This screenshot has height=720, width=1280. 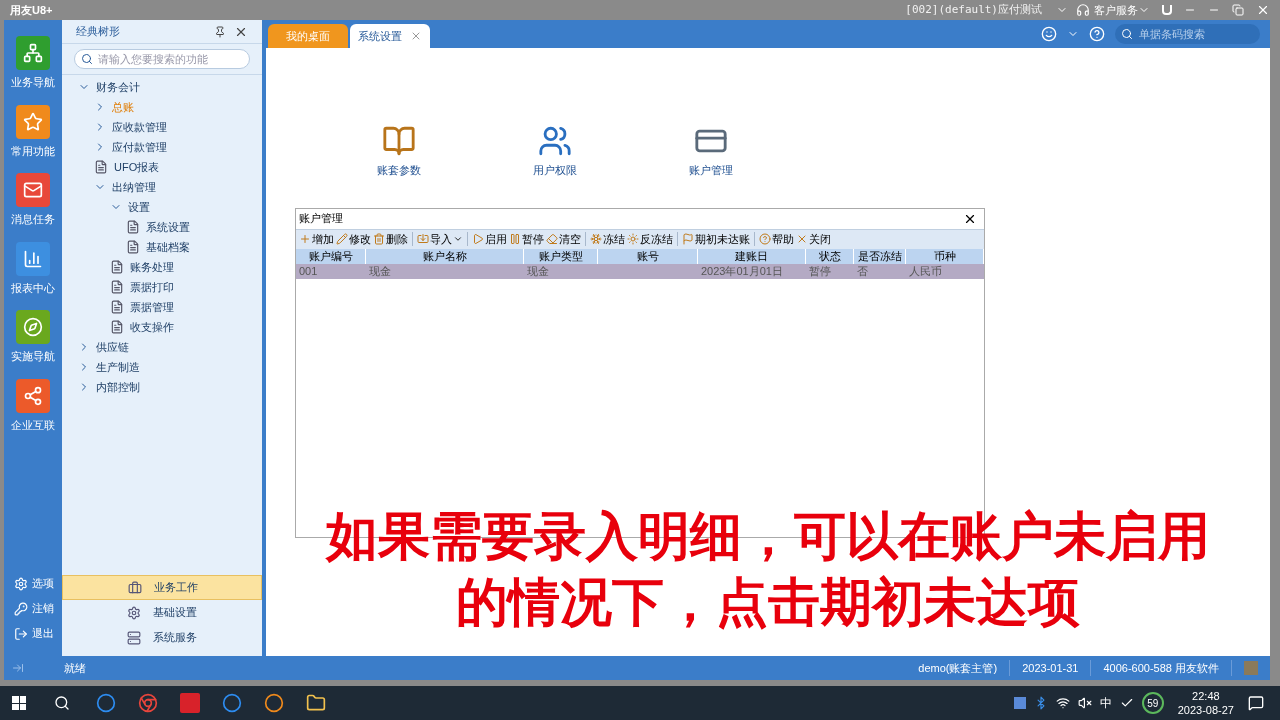 What do you see at coordinates (1062, 703) in the screenshot?
I see `wifi-icon` at bounding box center [1062, 703].